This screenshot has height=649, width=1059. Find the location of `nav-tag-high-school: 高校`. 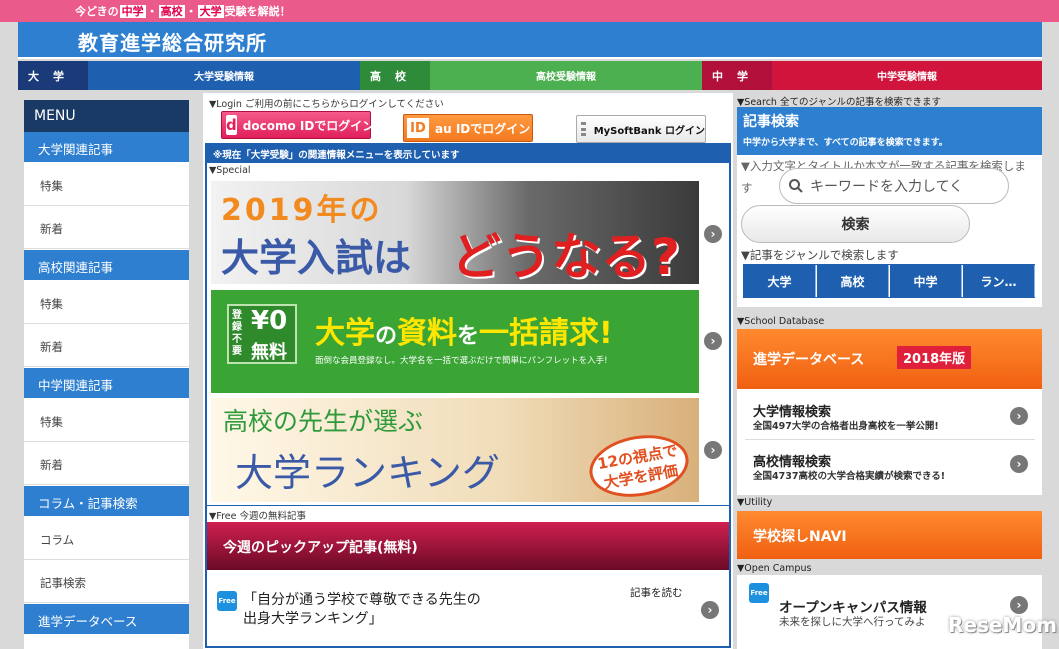

nav-tag-high-school: 高校 is located at coordinates (395, 75).